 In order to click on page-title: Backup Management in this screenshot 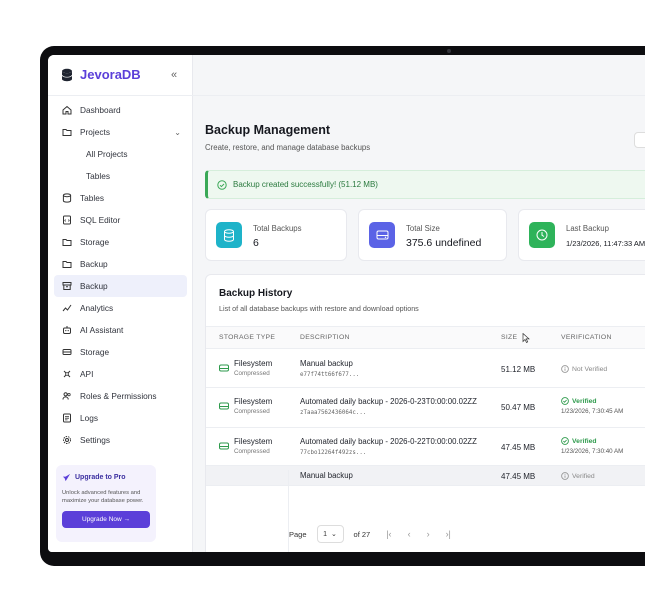, I will do `click(268, 130)`.